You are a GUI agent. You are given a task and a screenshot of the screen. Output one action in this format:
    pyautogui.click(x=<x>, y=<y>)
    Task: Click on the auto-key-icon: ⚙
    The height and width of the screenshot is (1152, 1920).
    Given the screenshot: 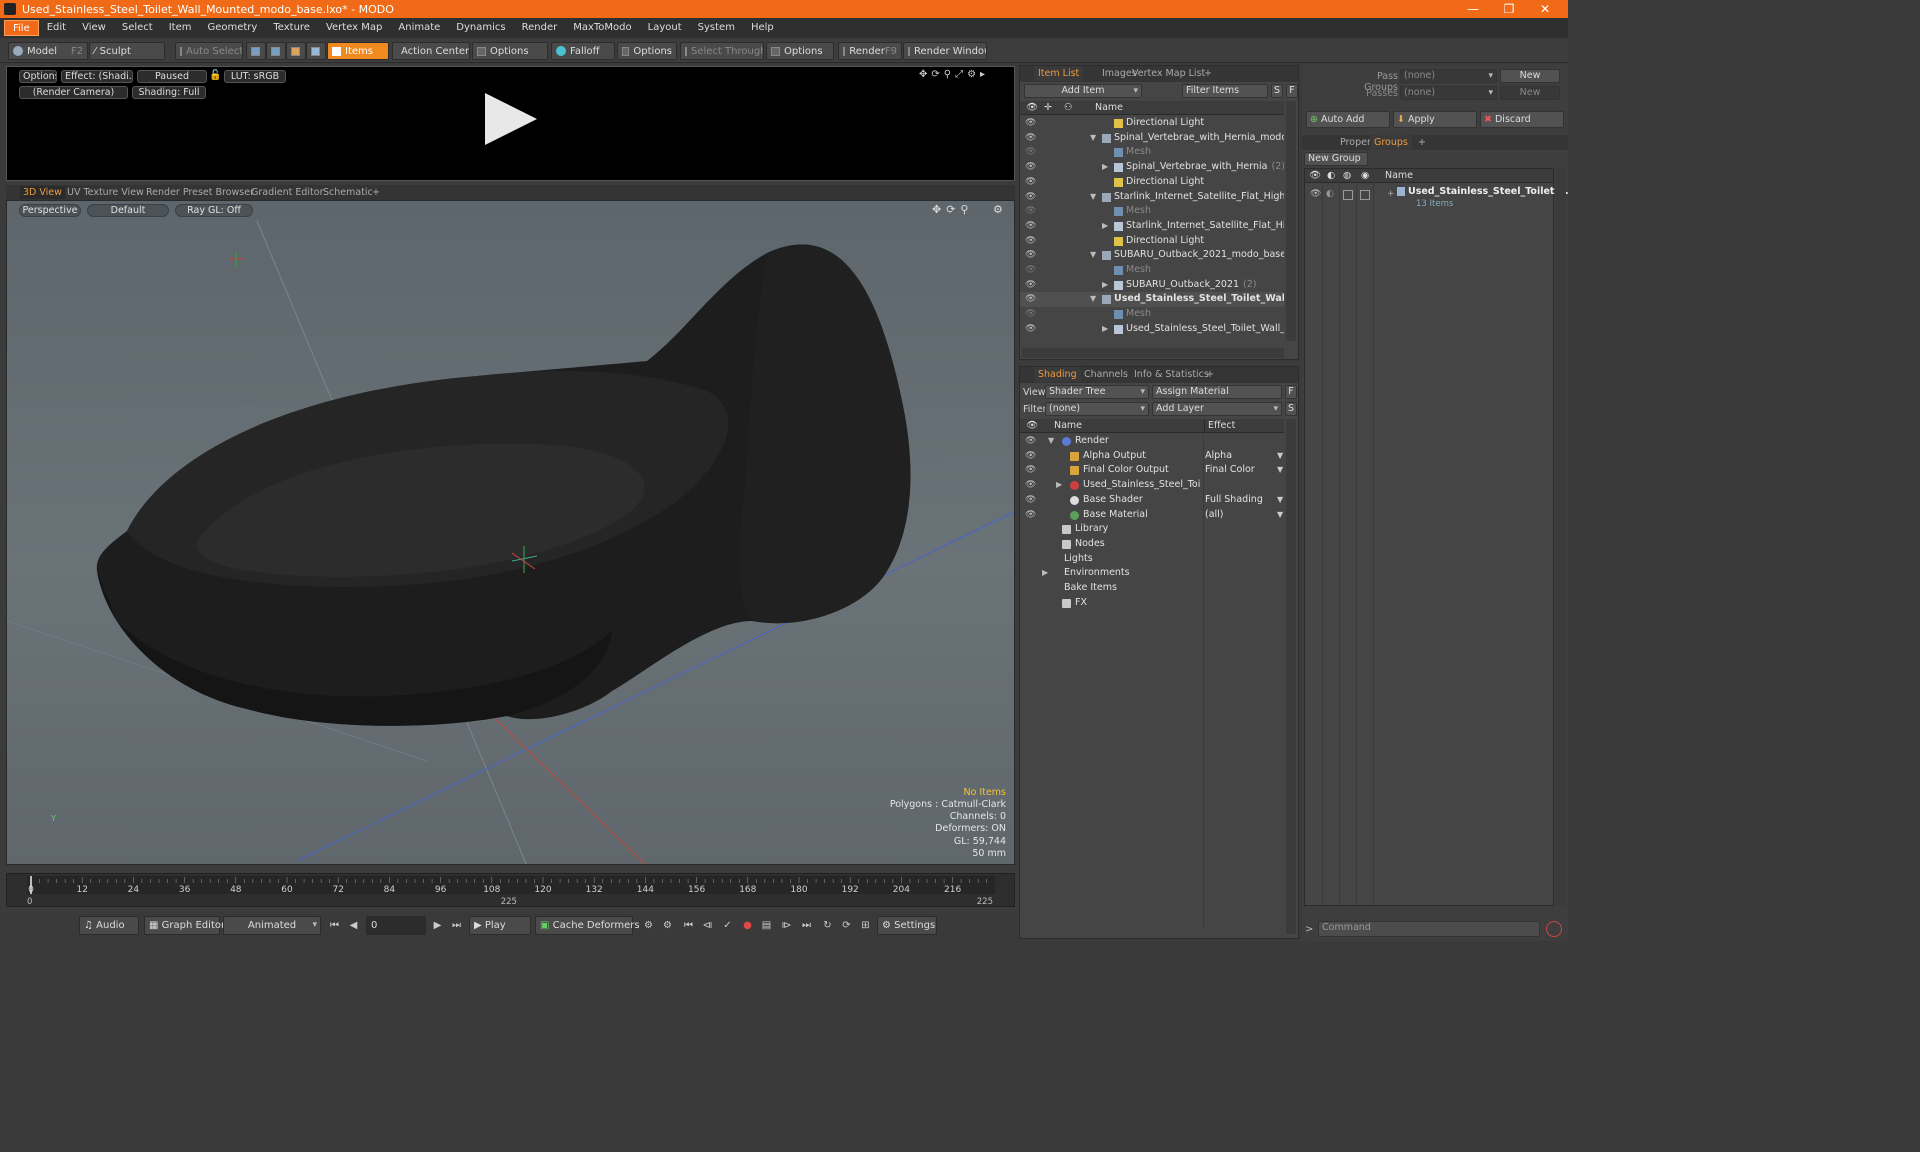 What is the action you would take?
    pyautogui.click(x=667, y=925)
    